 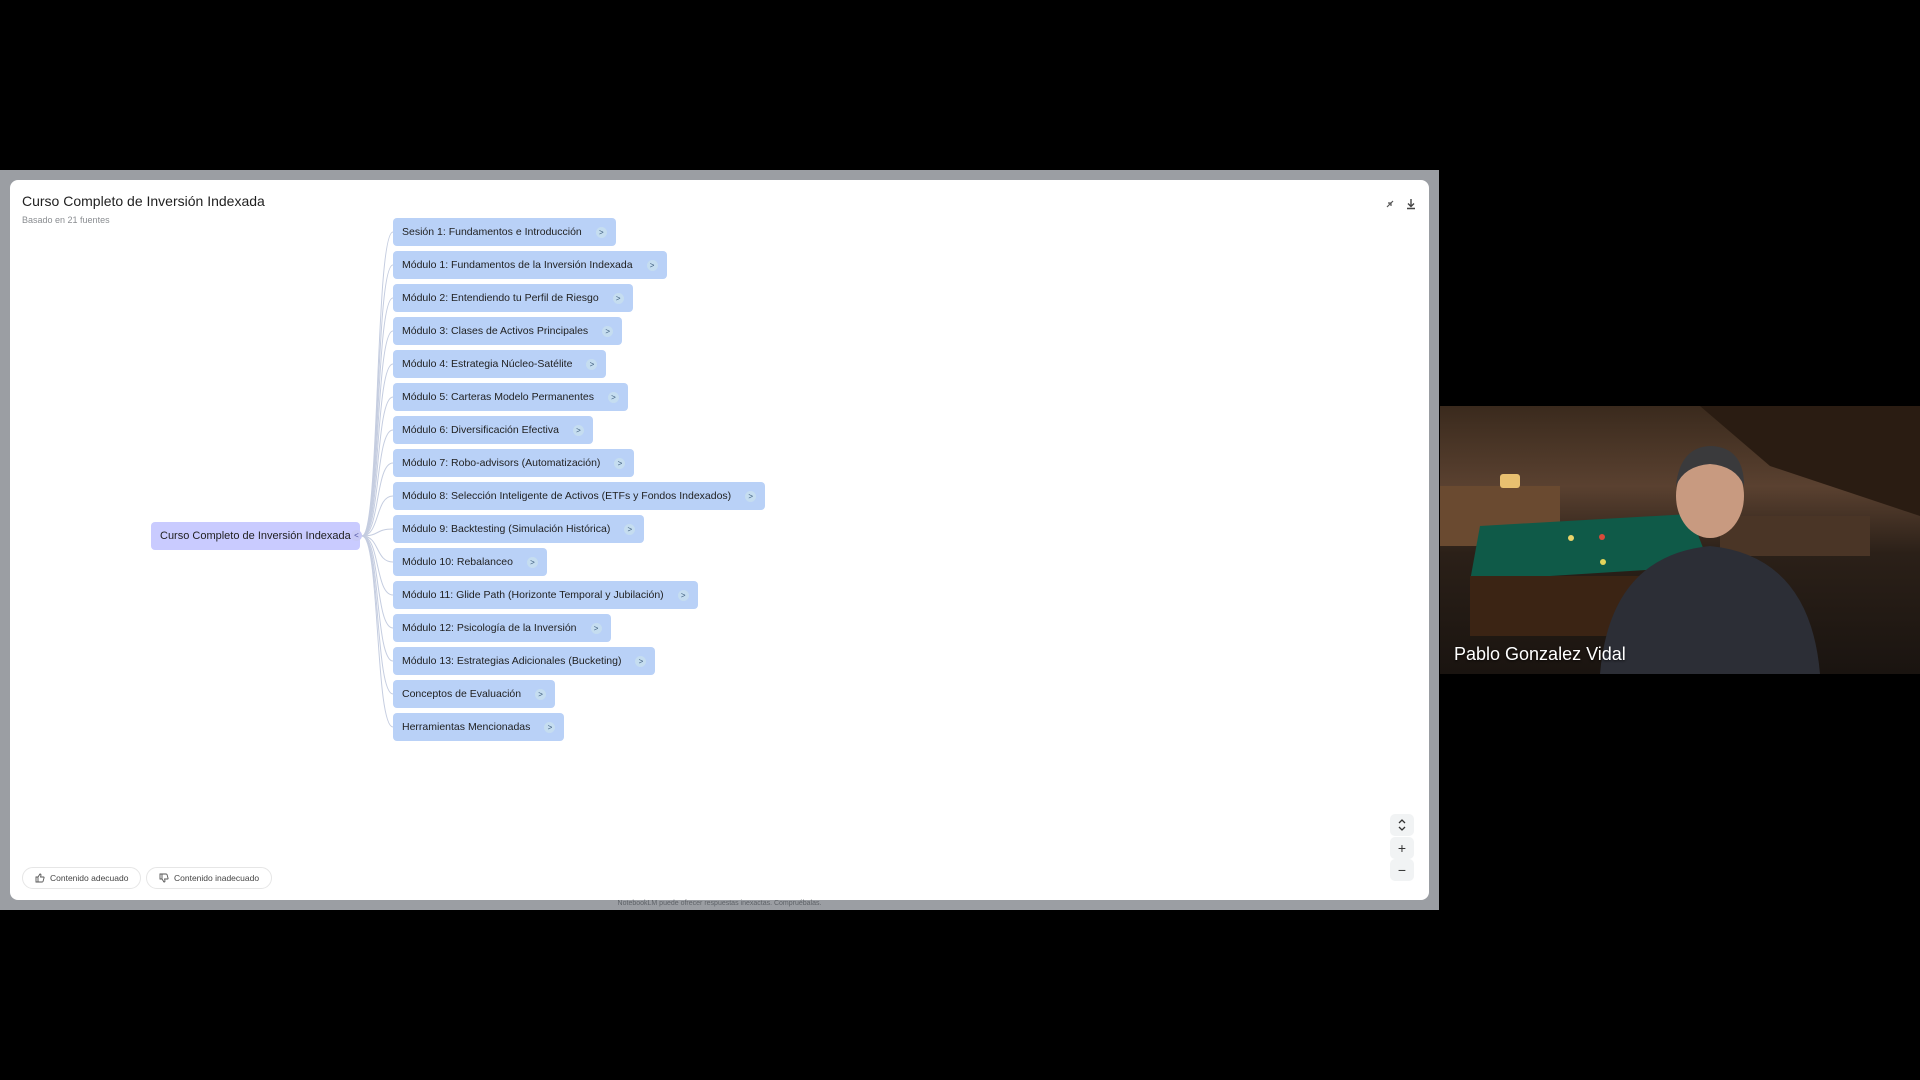 I want to click on bad-content-label: Contenido inadecuado, so click(x=217, y=878).